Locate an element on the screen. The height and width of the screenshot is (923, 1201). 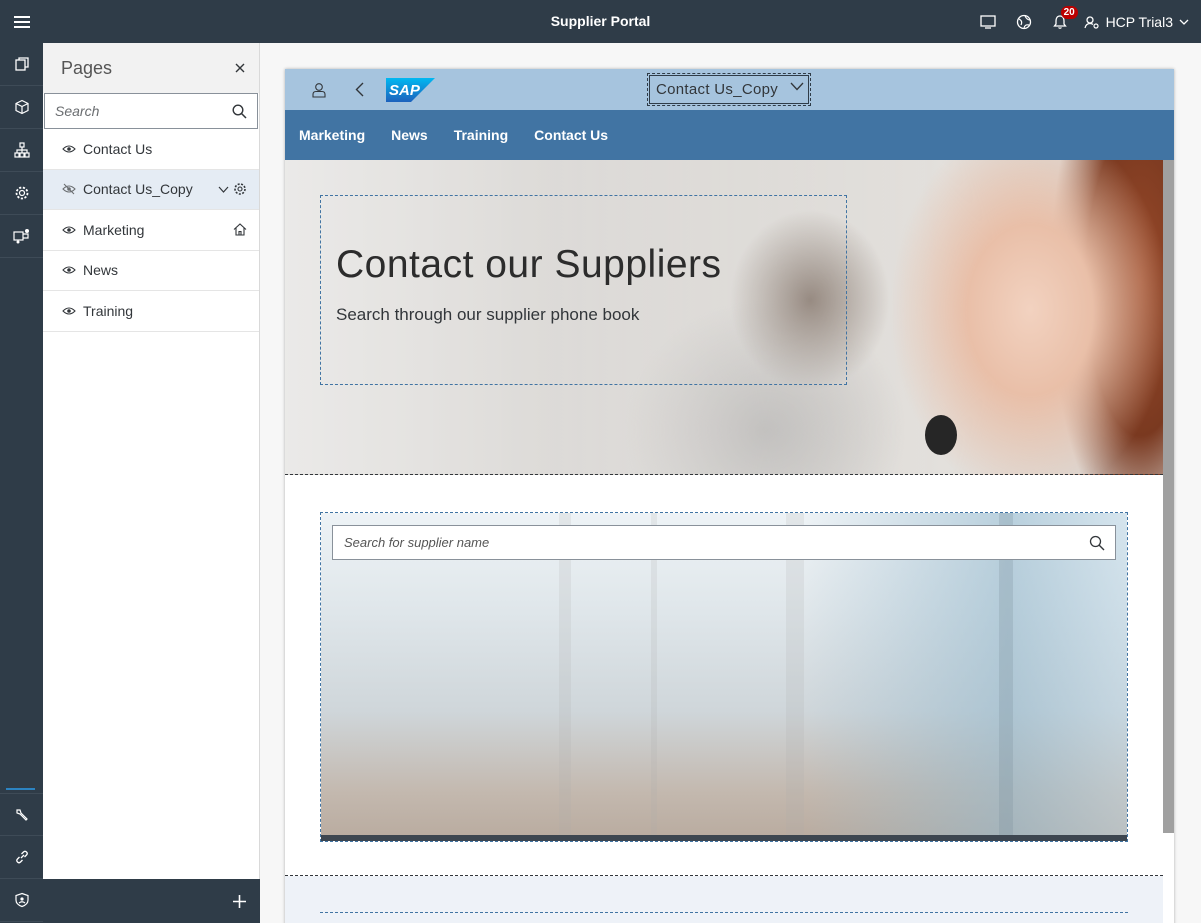
home-icon is located at coordinates (240, 229).